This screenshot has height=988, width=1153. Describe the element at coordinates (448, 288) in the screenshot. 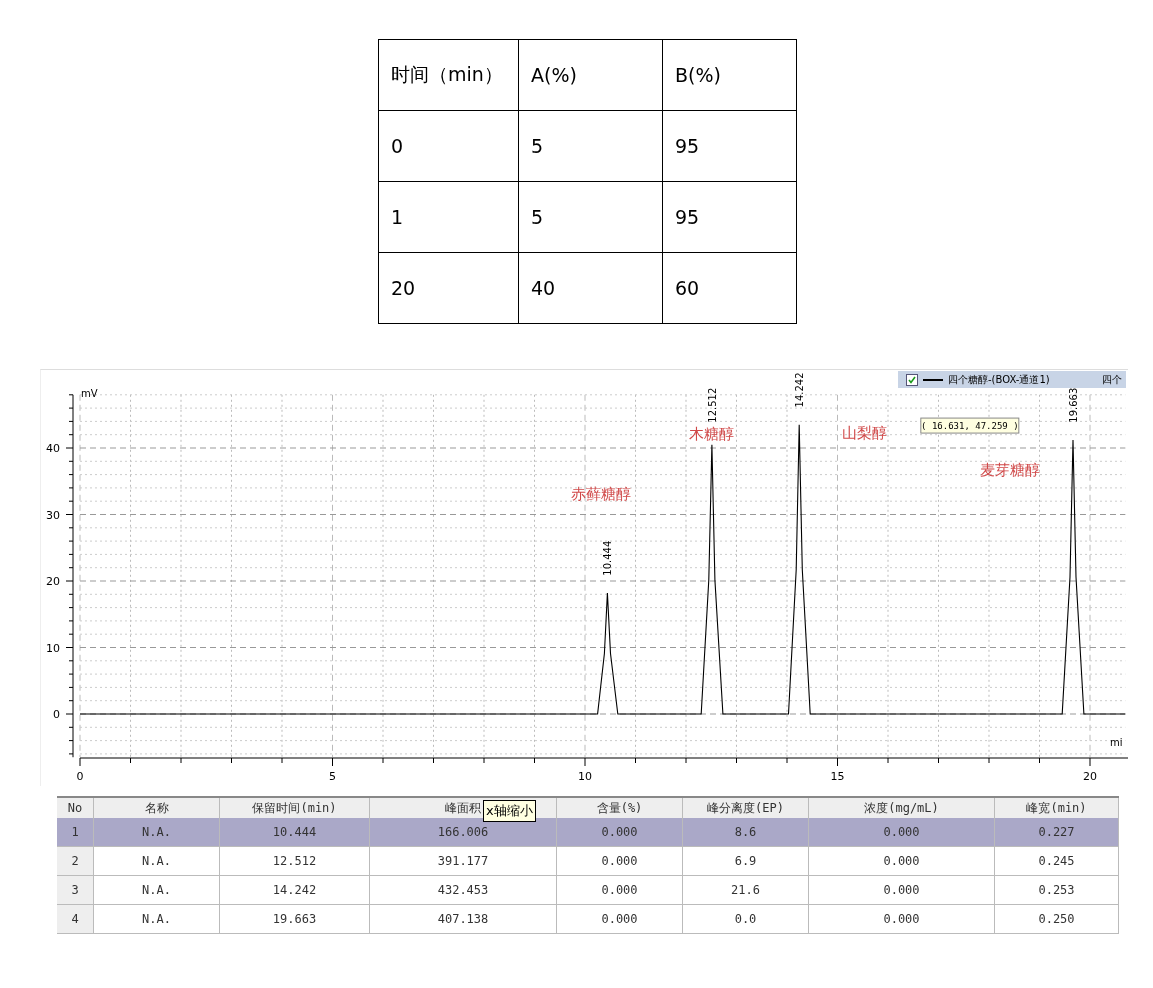

I see `table-cell: 20` at that location.